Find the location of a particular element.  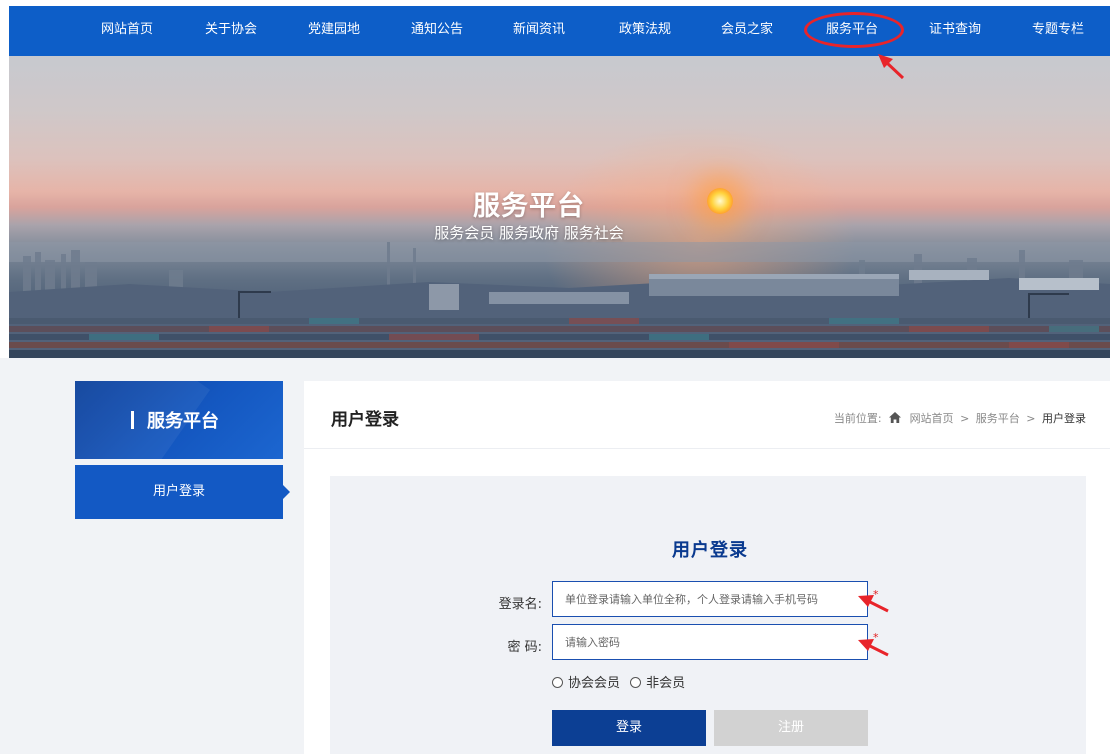

active-pointer-icon is located at coordinates (286, 492).